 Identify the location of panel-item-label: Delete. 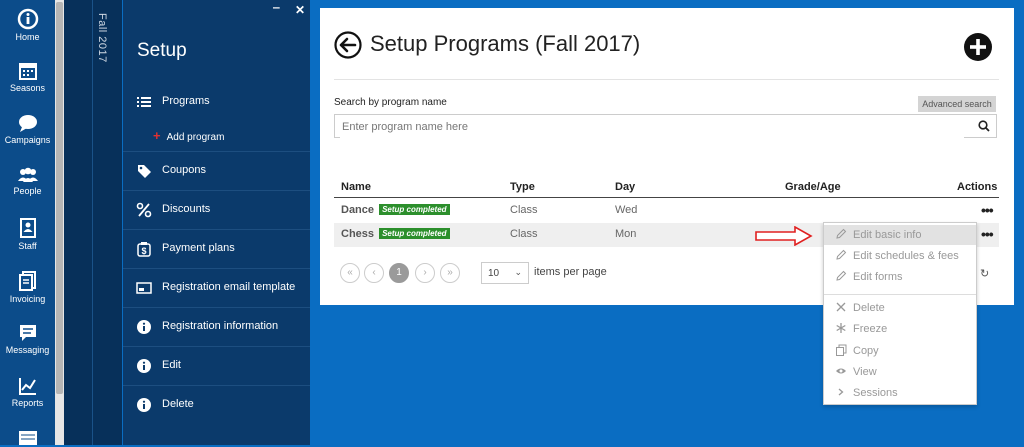
(178, 404).